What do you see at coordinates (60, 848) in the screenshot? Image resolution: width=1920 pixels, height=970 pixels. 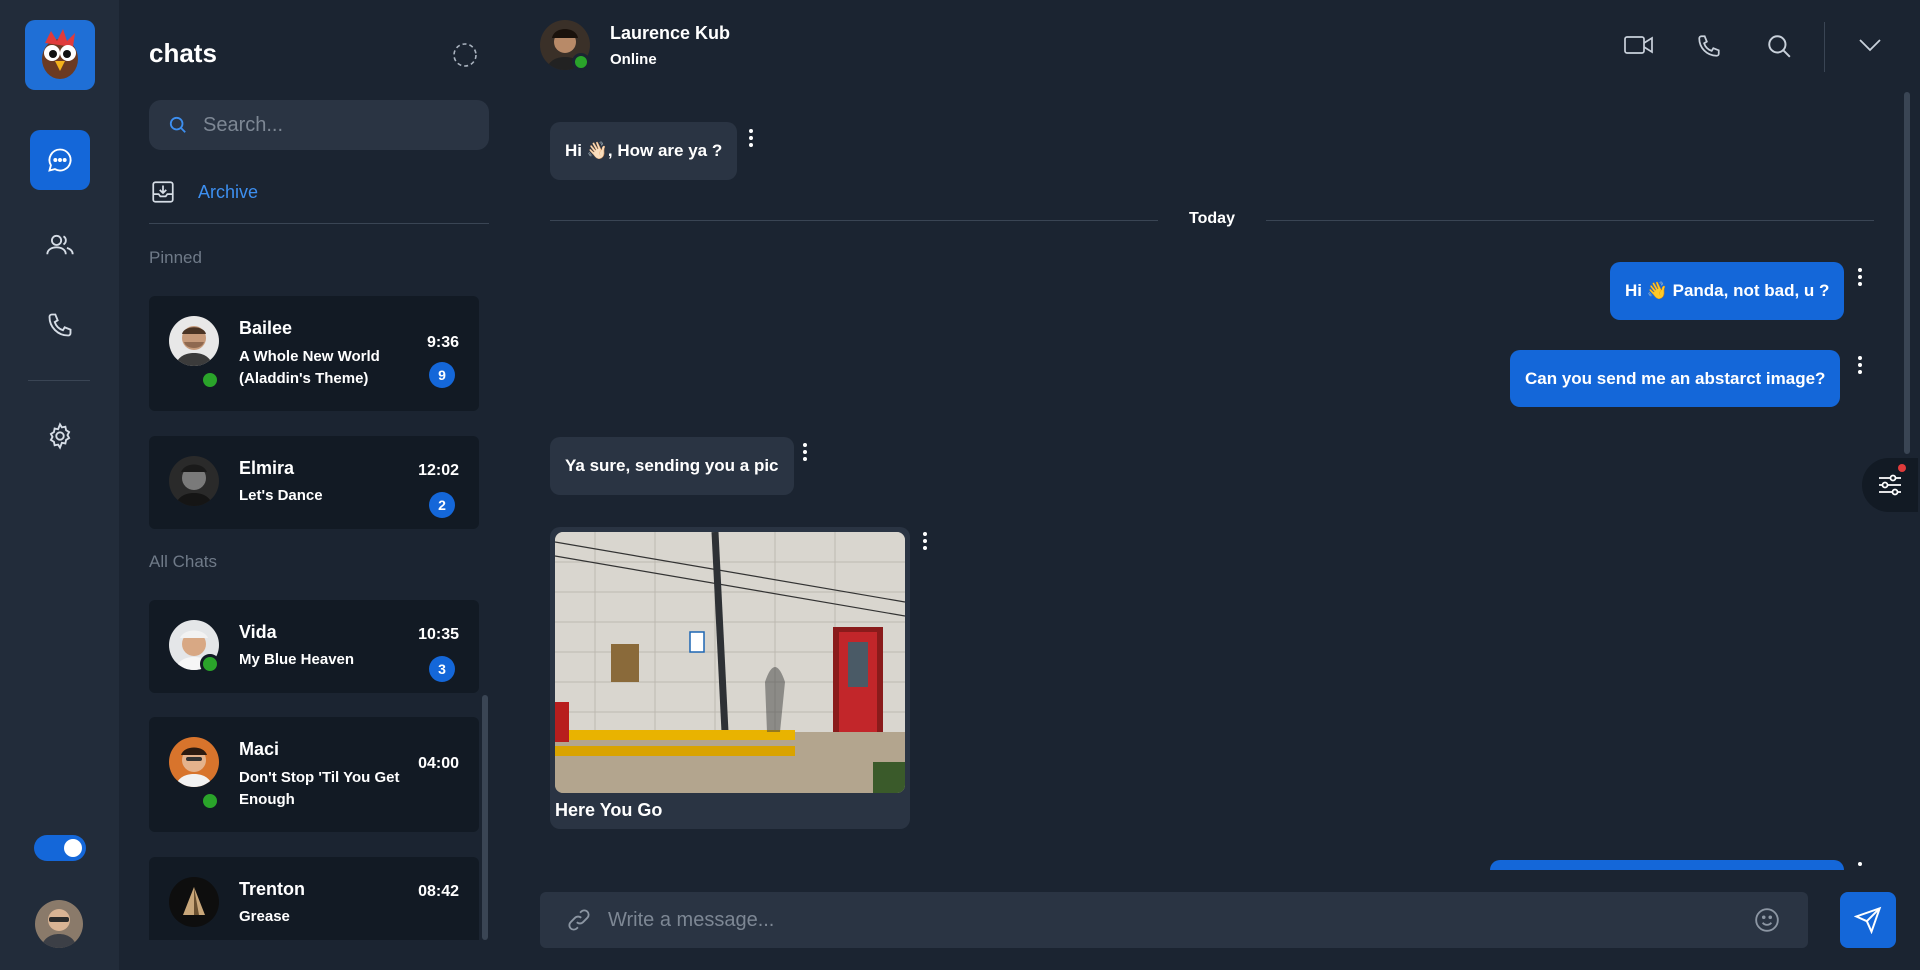 I see `theme-toggle` at bounding box center [60, 848].